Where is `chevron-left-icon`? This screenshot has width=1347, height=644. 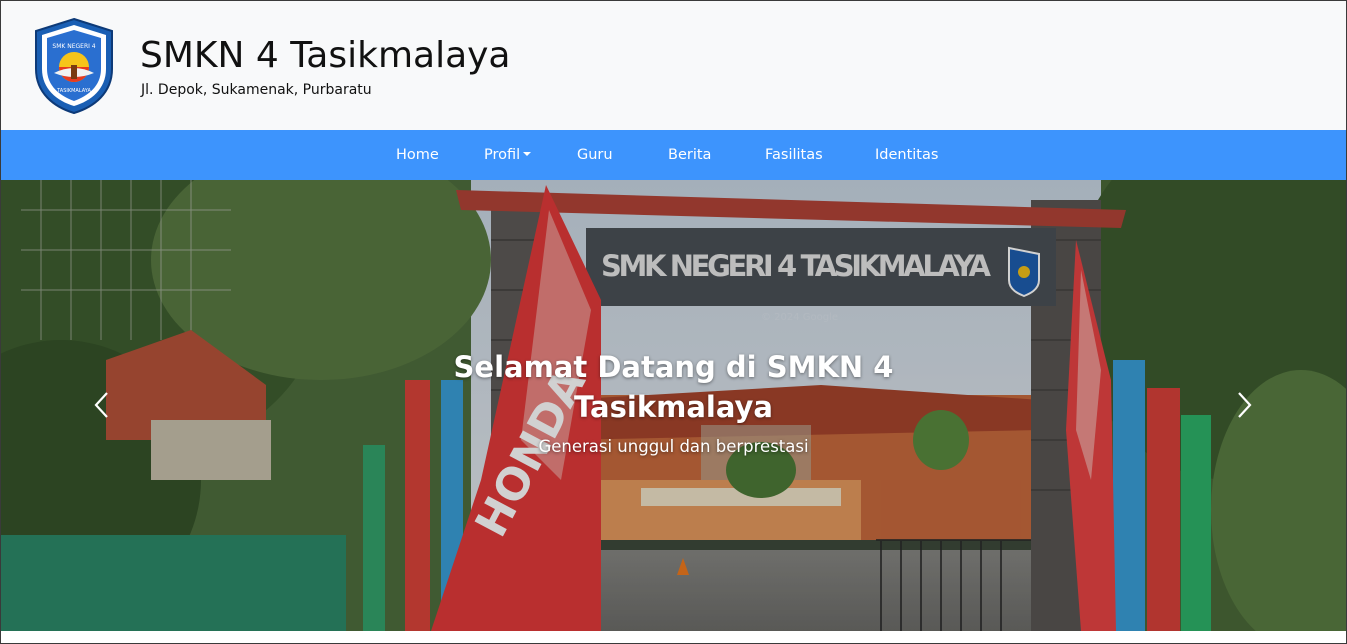 chevron-left-icon is located at coordinates (101, 405).